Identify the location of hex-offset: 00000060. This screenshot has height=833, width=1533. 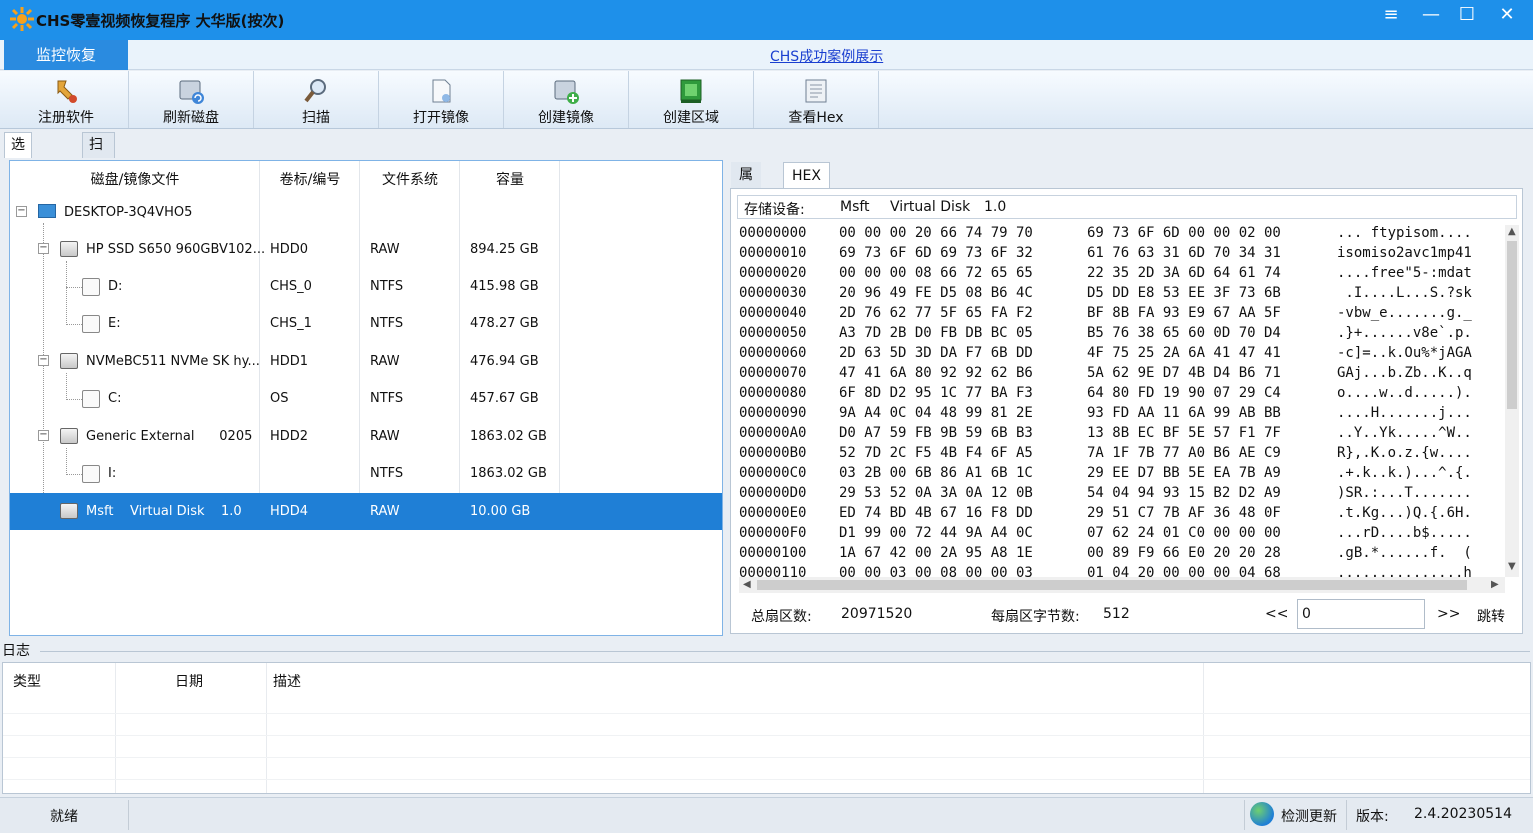
(773, 353).